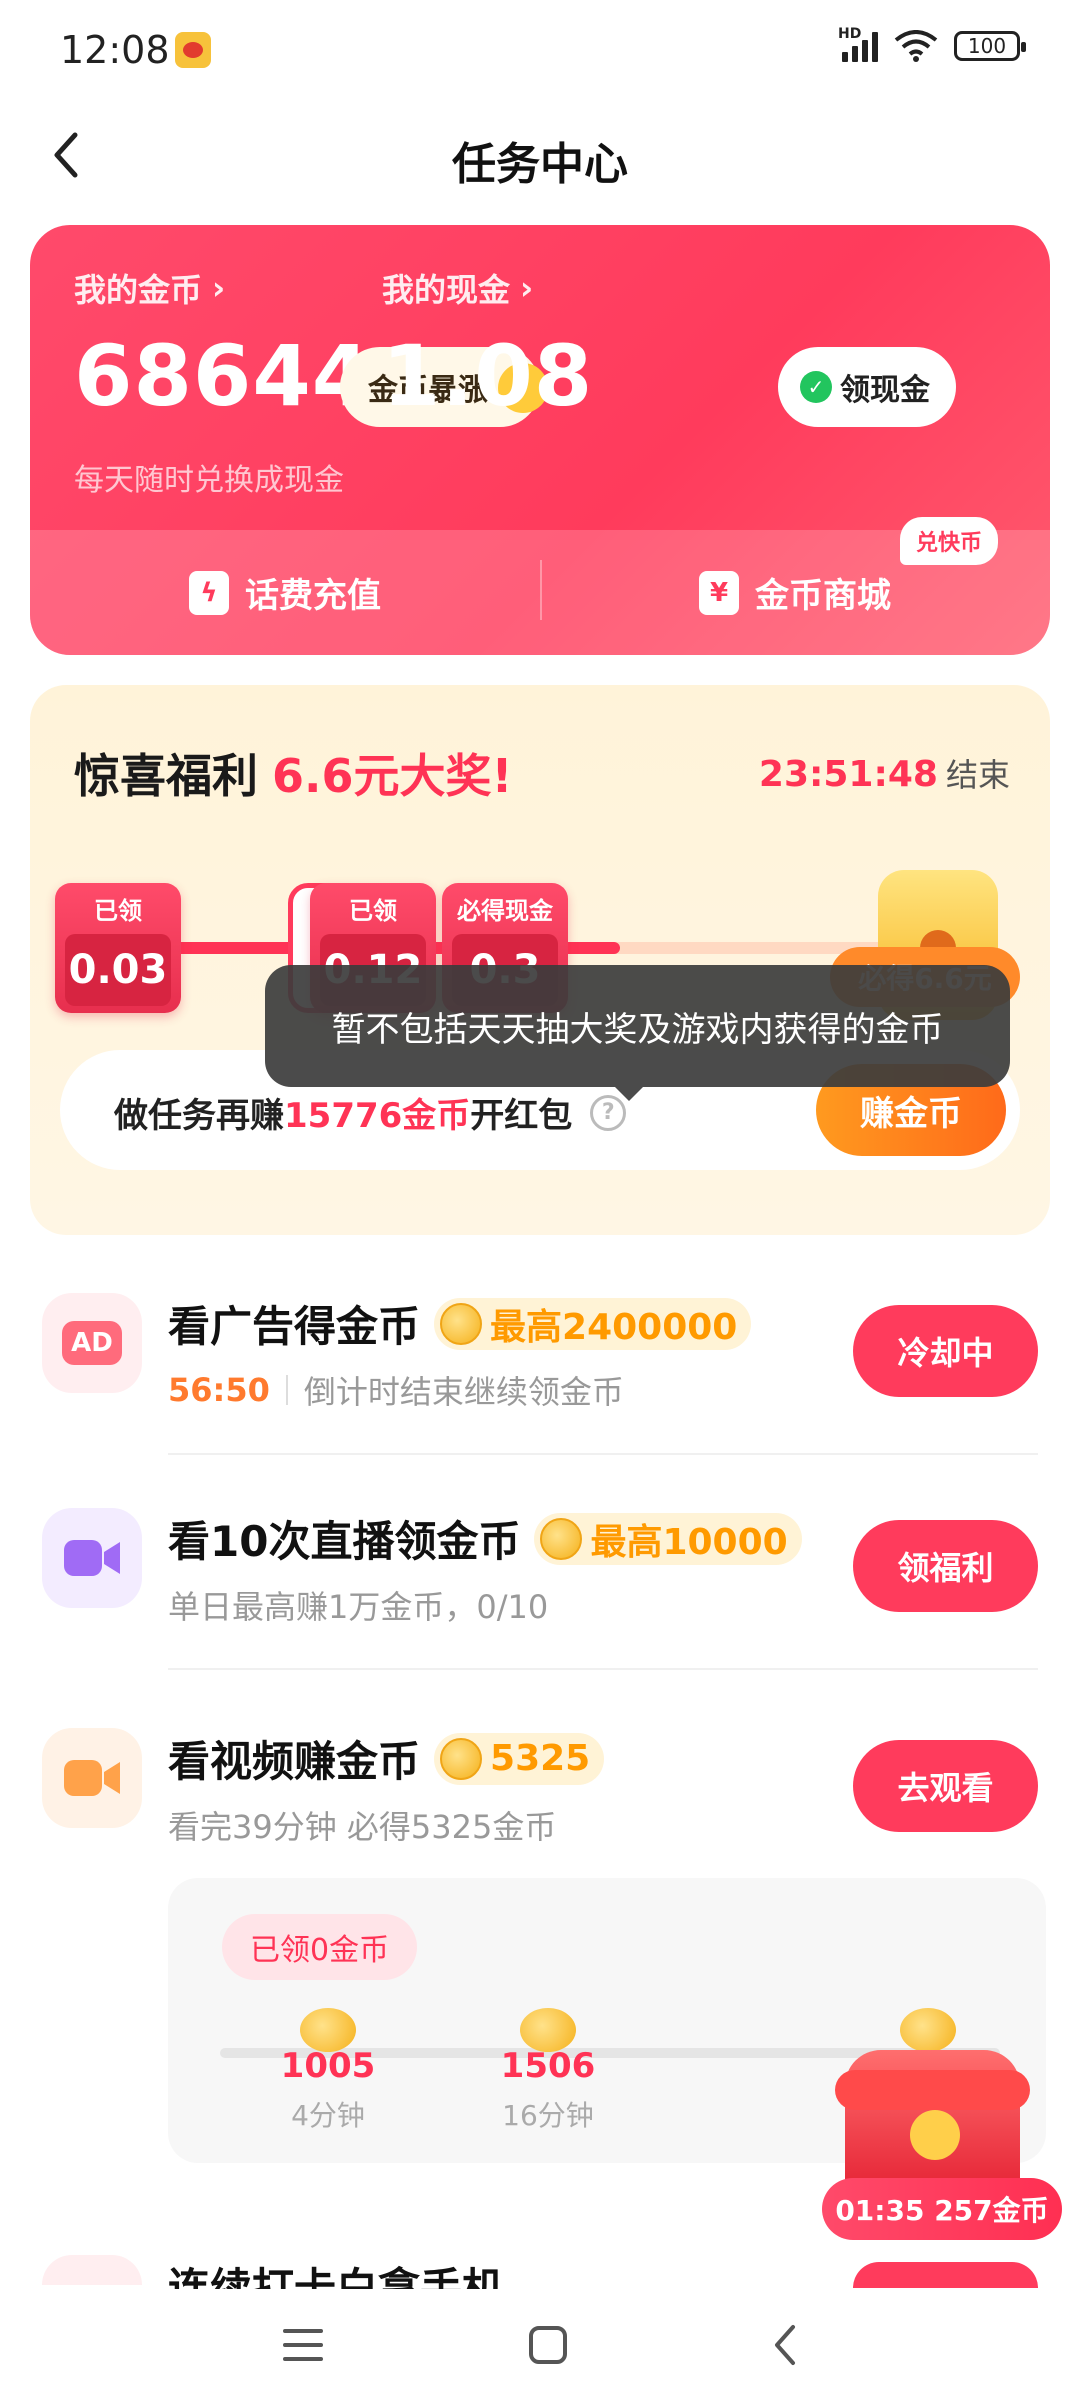 This screenshot has width=1080, height=2400. I want to click on nav-bar: 任务中心, so click(540, 155).